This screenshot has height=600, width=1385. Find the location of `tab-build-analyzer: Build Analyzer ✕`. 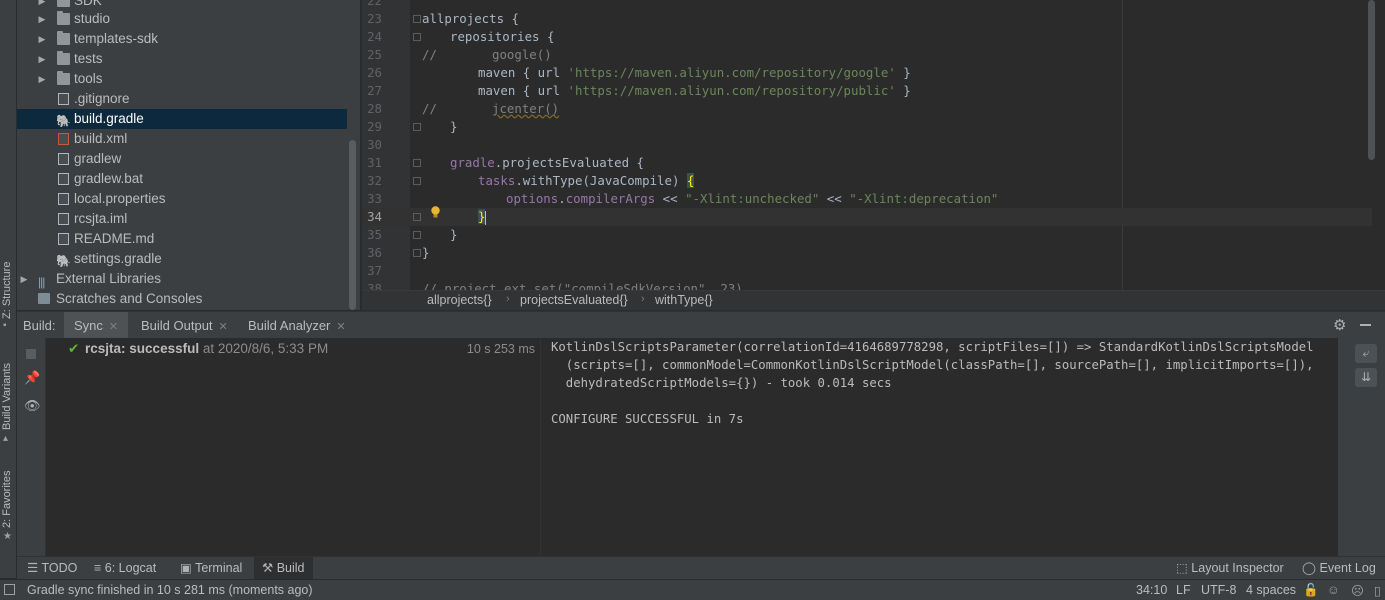

tab-build-analyzer: Build Analyzer ✕ is located at coordinates (297, 325).